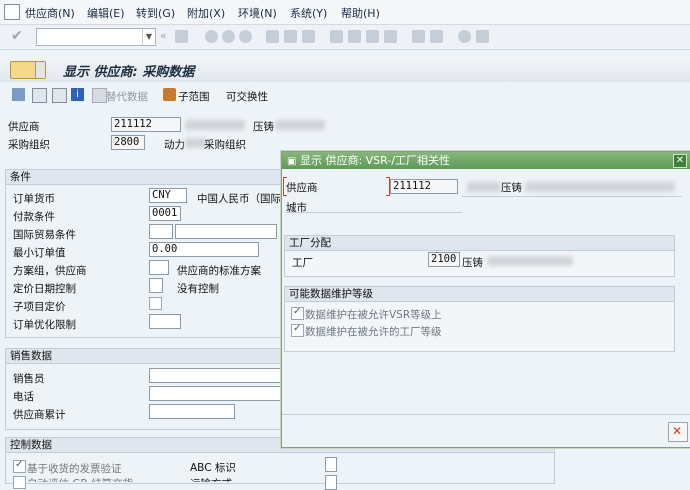  I want to click on menu-vendor: 供应商(N), so click(50, 13).